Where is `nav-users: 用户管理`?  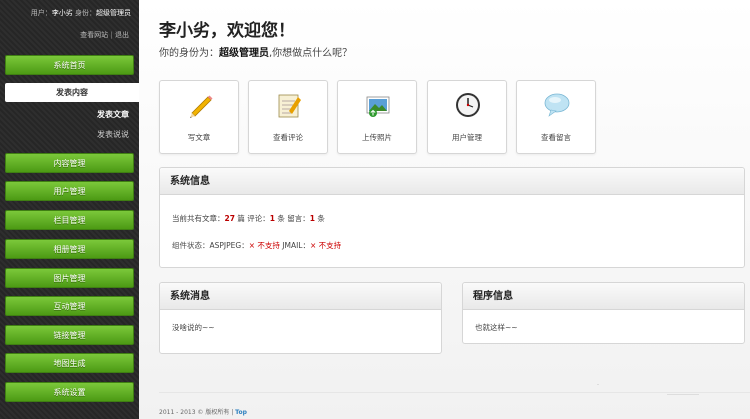 nav-users: 用户管理 is located at coordinates (69, 191).